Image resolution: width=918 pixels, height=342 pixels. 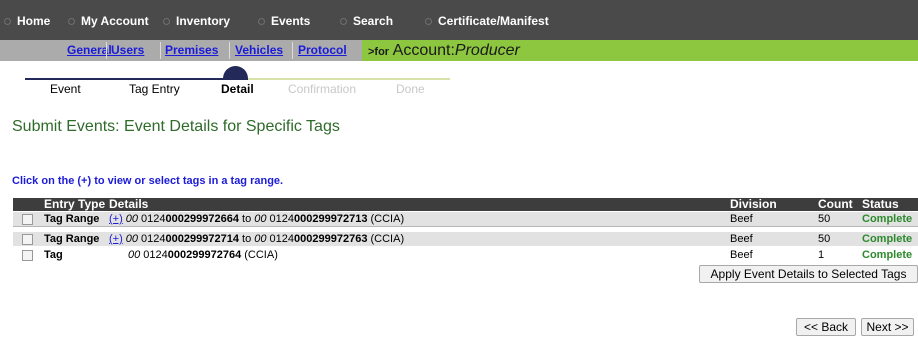 I want to click on table-header: Entry Type Details Division Count Status, so click(x=465, y=204).